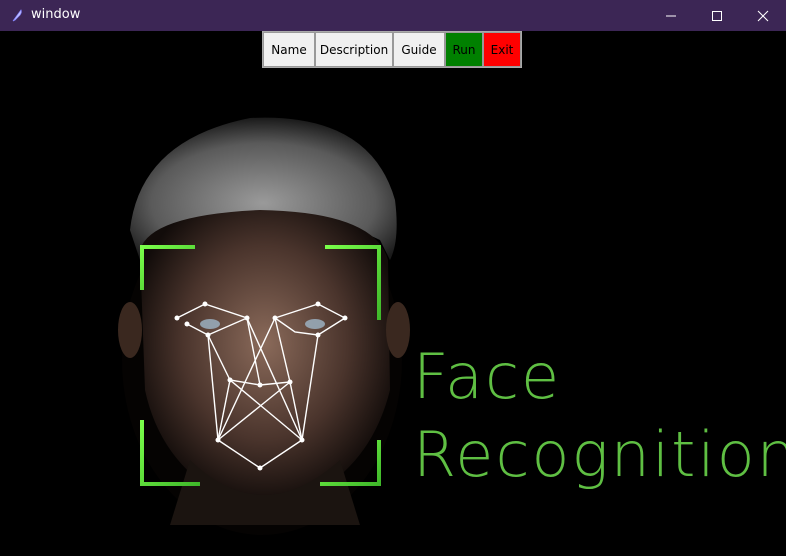  I want to click on minimize-button, so click(671, 15).